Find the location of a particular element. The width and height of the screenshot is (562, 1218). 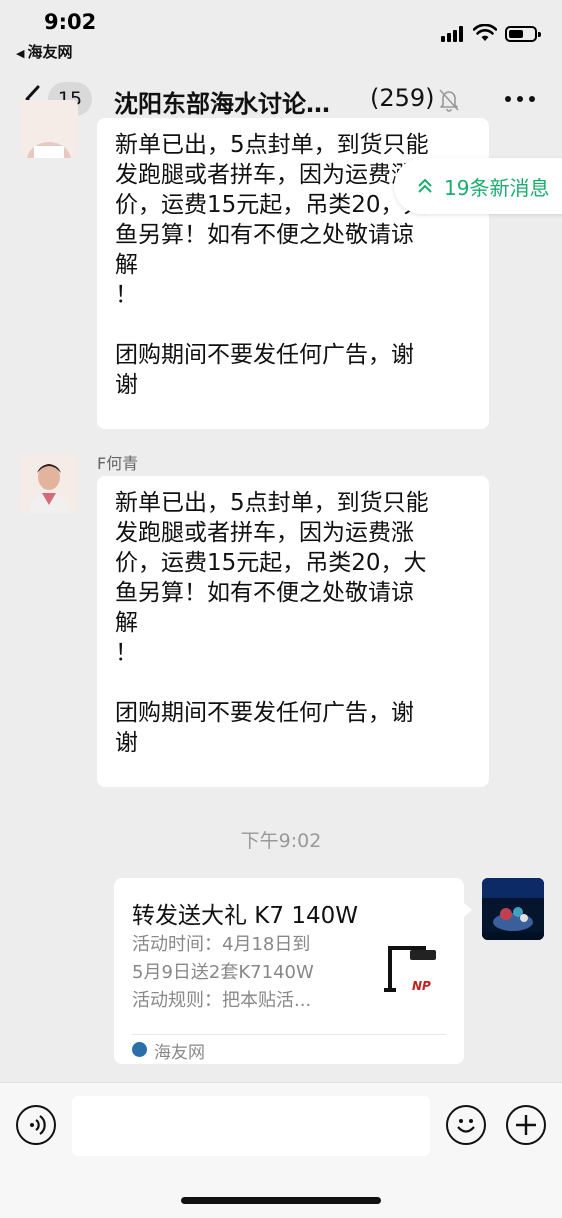

message-text-line: 价，运费15元起，吊类20，大 is located at coordinates (271, 563).